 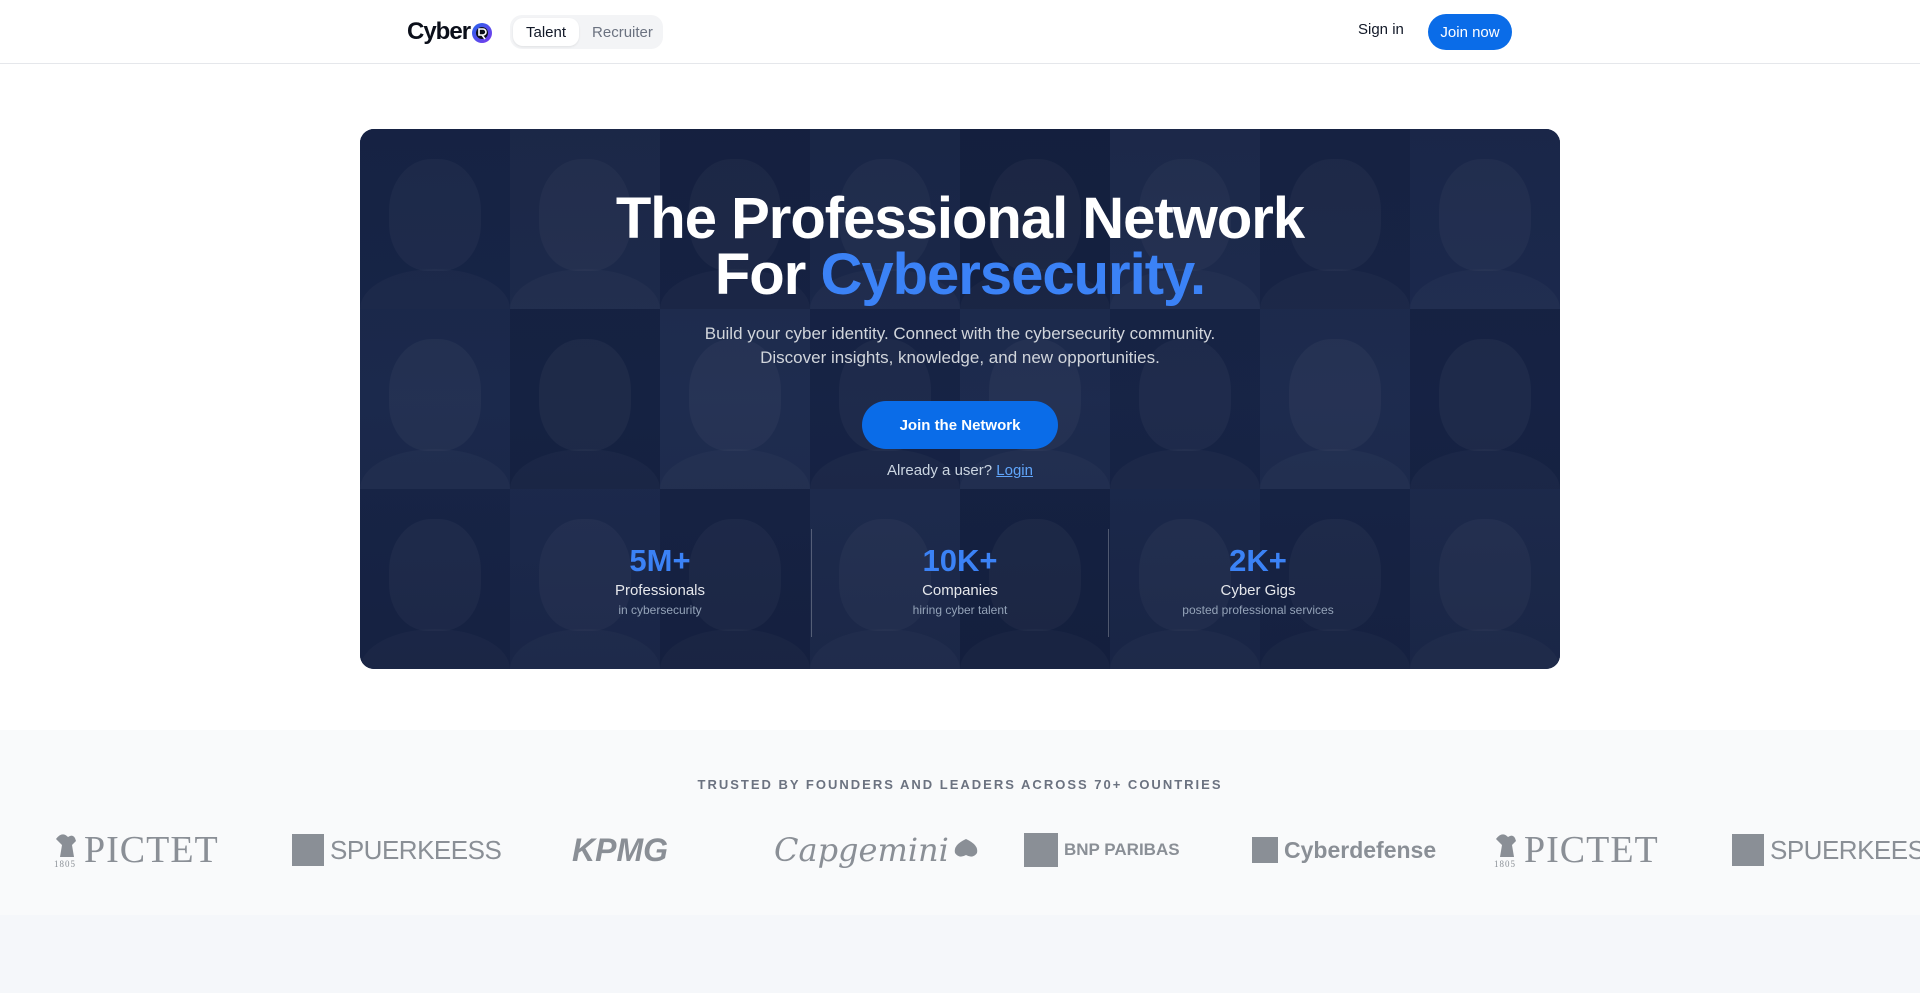 I want to click on bnp-square-icon, so click(x=1041, y=850).